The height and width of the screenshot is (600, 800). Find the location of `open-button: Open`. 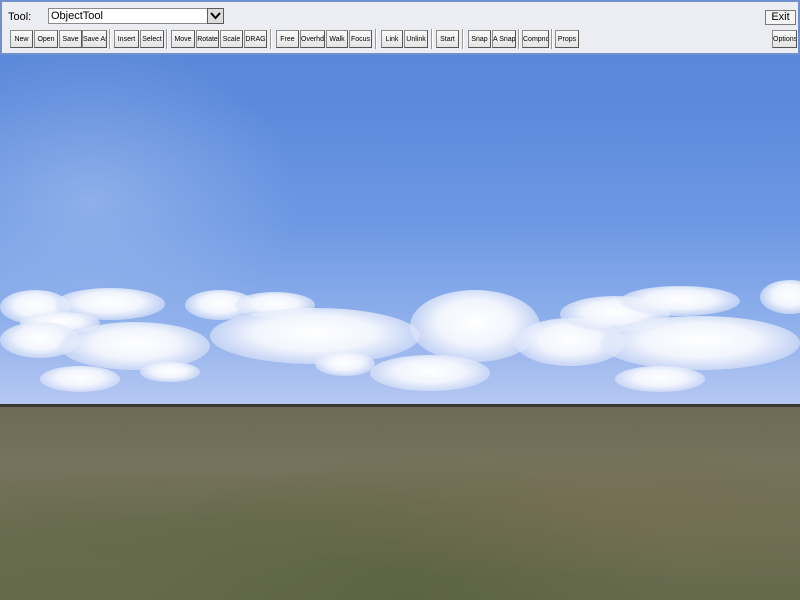

open-button: Open is located at coordinates (46, 39).